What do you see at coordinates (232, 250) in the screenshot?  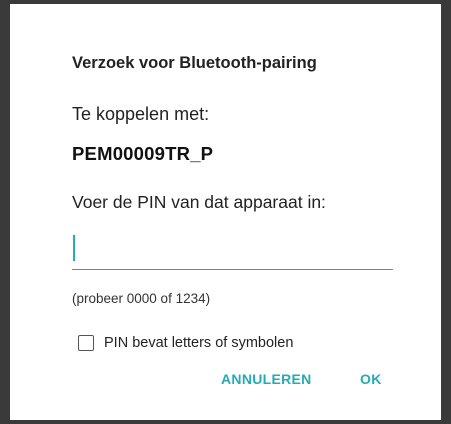 I see `pin-input` at bounding box center [232, 250].